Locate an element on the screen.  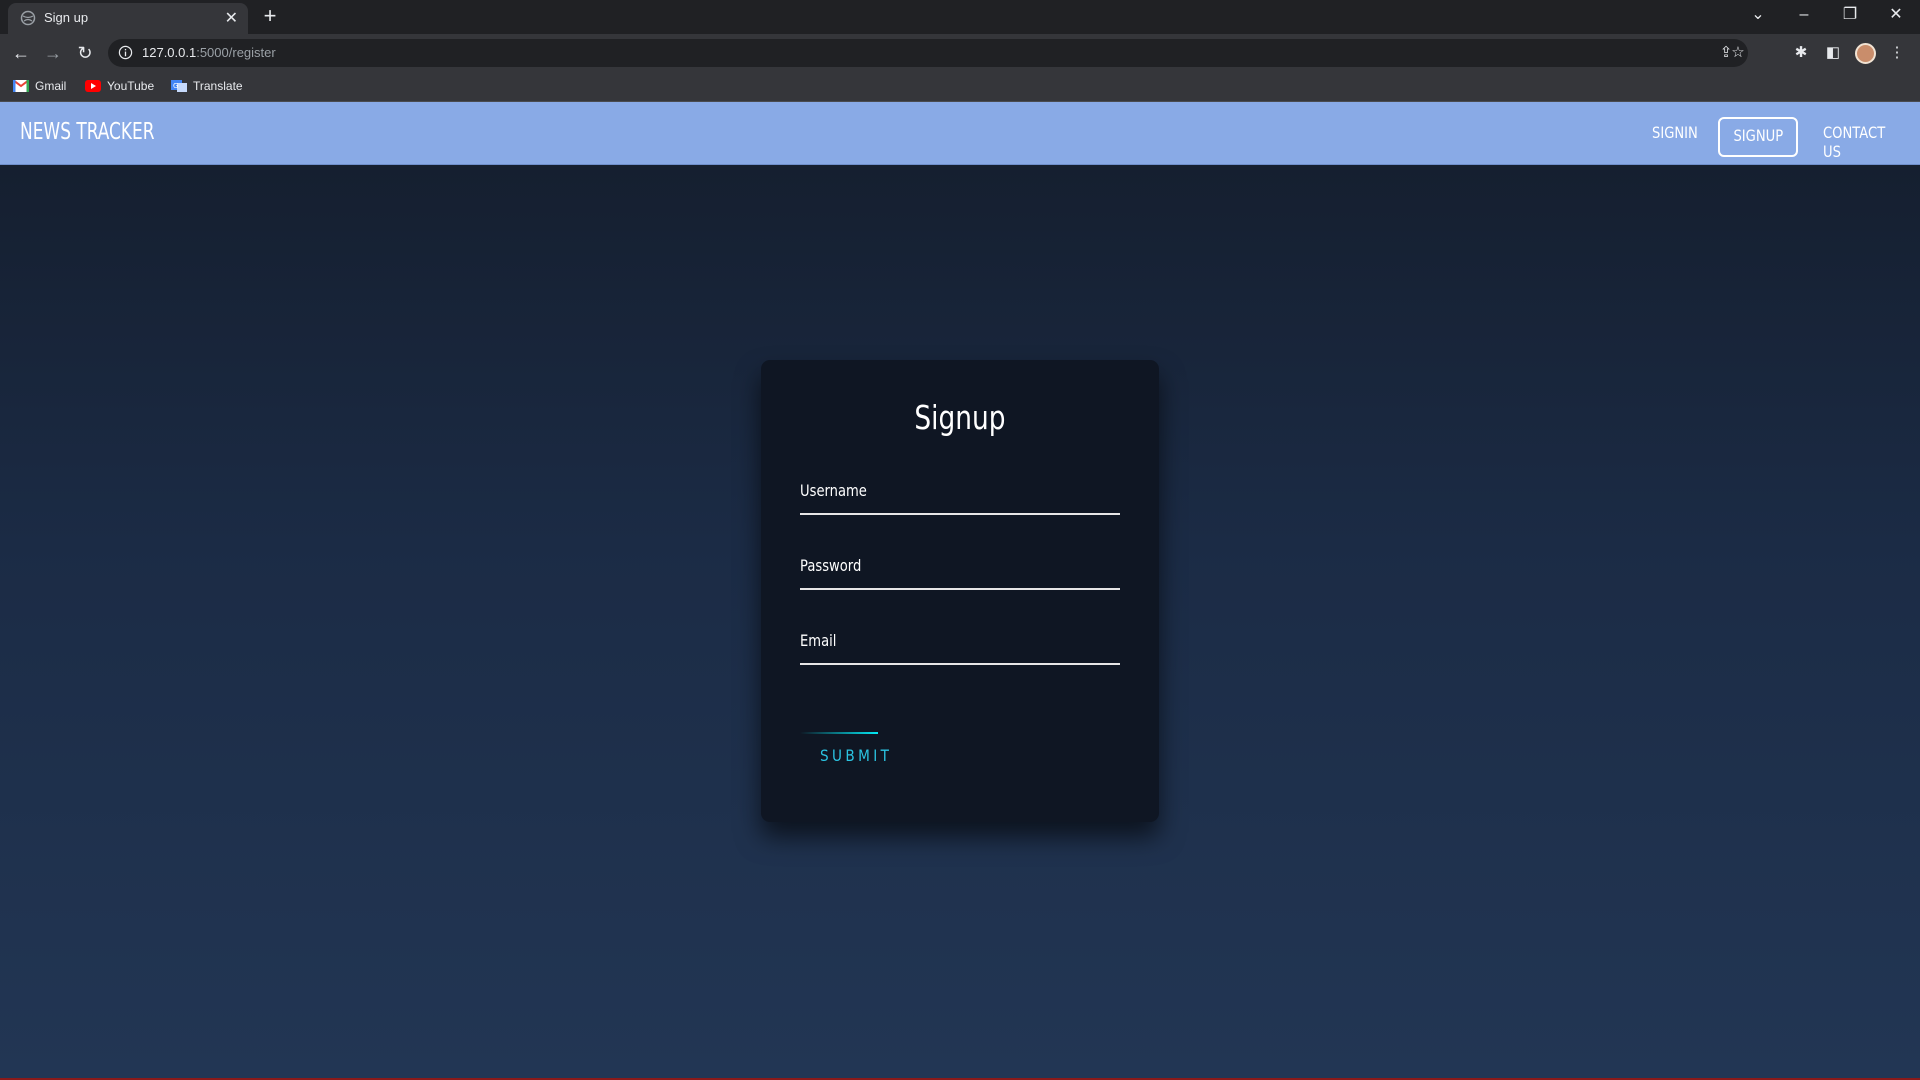
translate-icon: G is located at coordinates (179, 86).